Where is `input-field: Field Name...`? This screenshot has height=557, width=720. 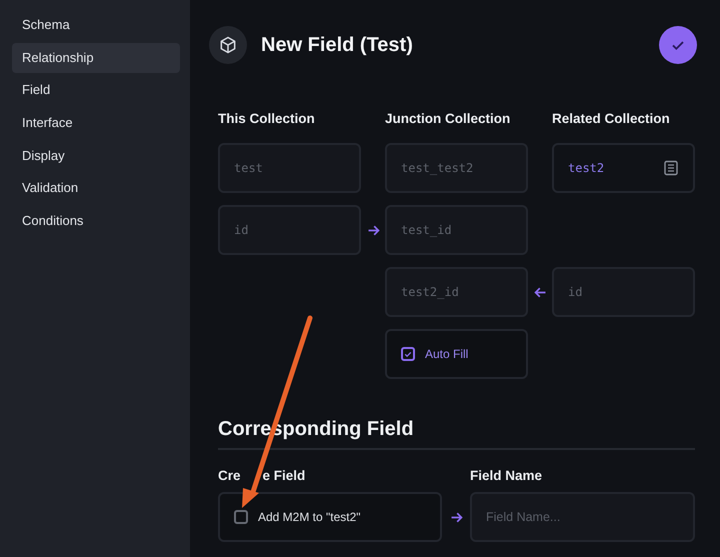 input-field: Field Name... is located at coordinates (582, 517).